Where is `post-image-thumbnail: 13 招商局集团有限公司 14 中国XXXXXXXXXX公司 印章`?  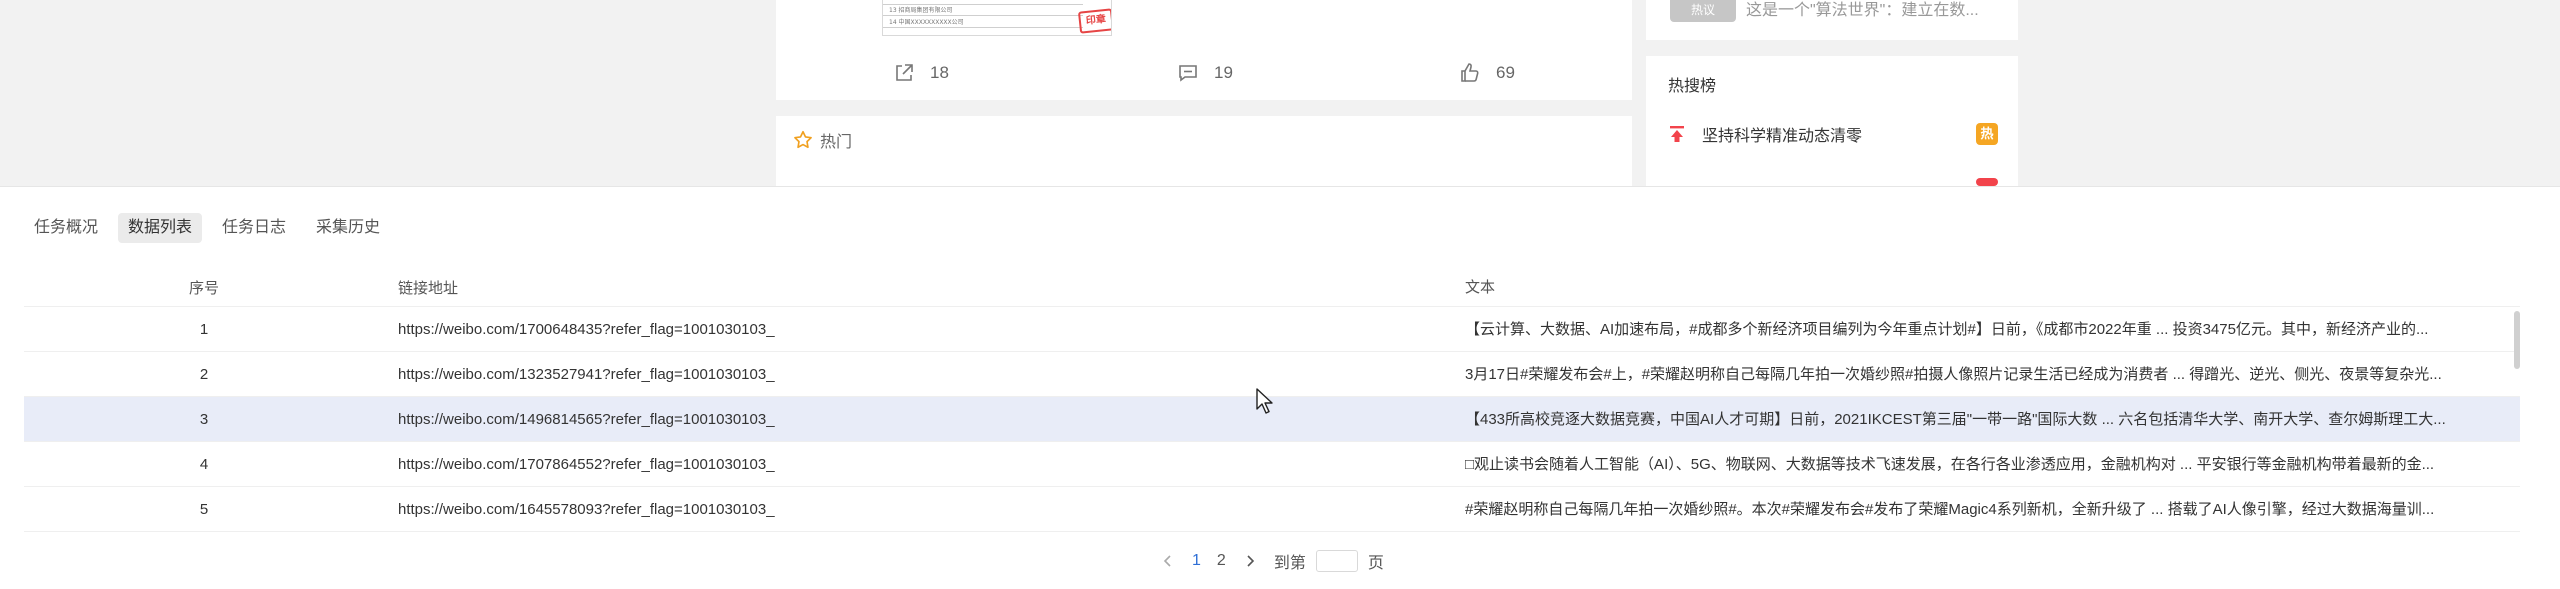 post-image-thumbnail: 13 招商局集团有限公司 14 中国XXXXXXXXXX公司 印章 is located at coordinates (997, 18).